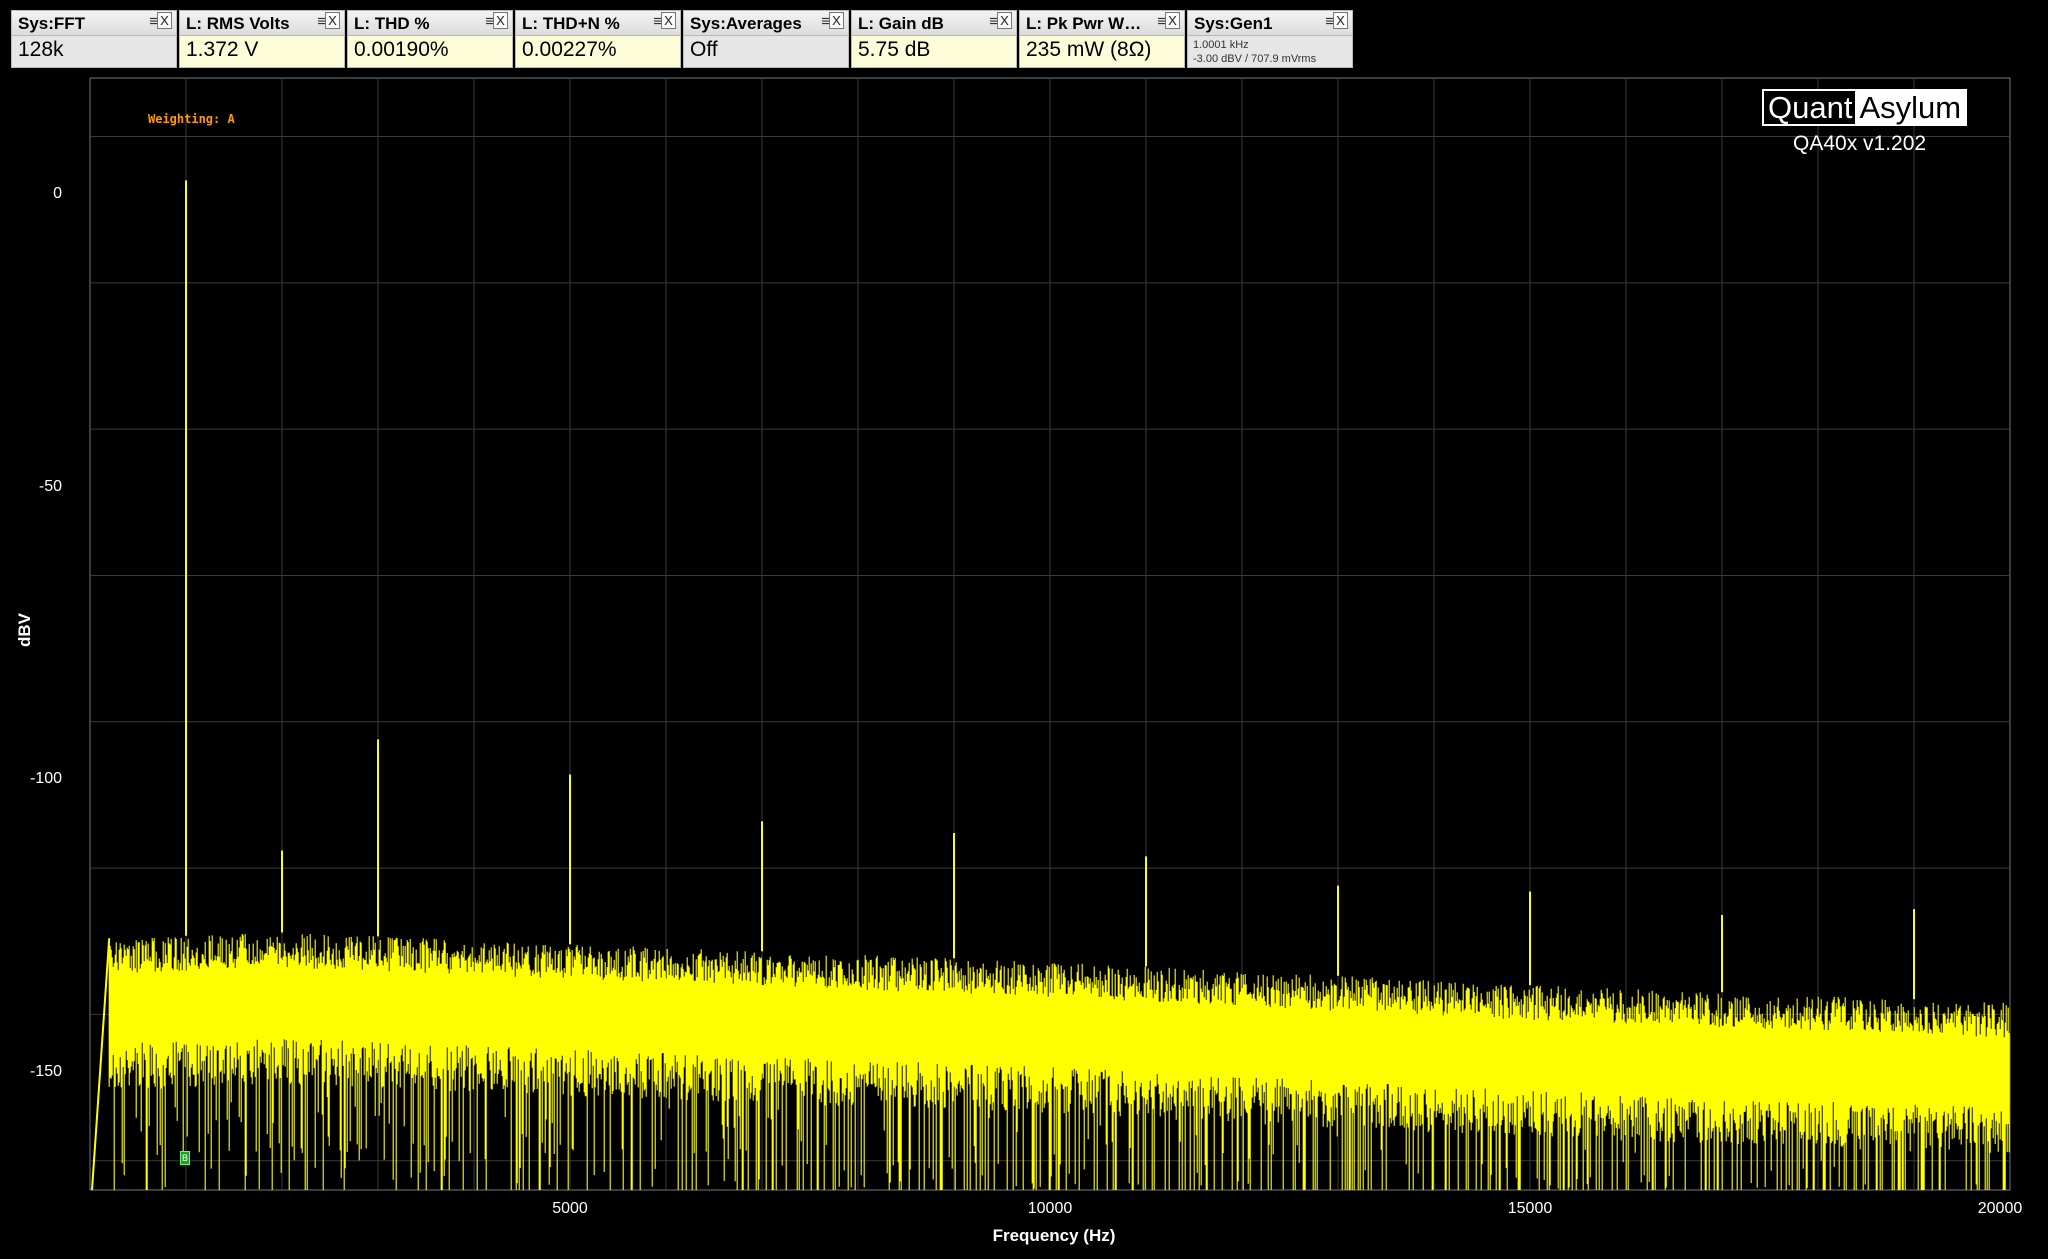 This screenshot has width=2048, height=1259. I want to click on logo-right: Asylum, so click(1910, 107).